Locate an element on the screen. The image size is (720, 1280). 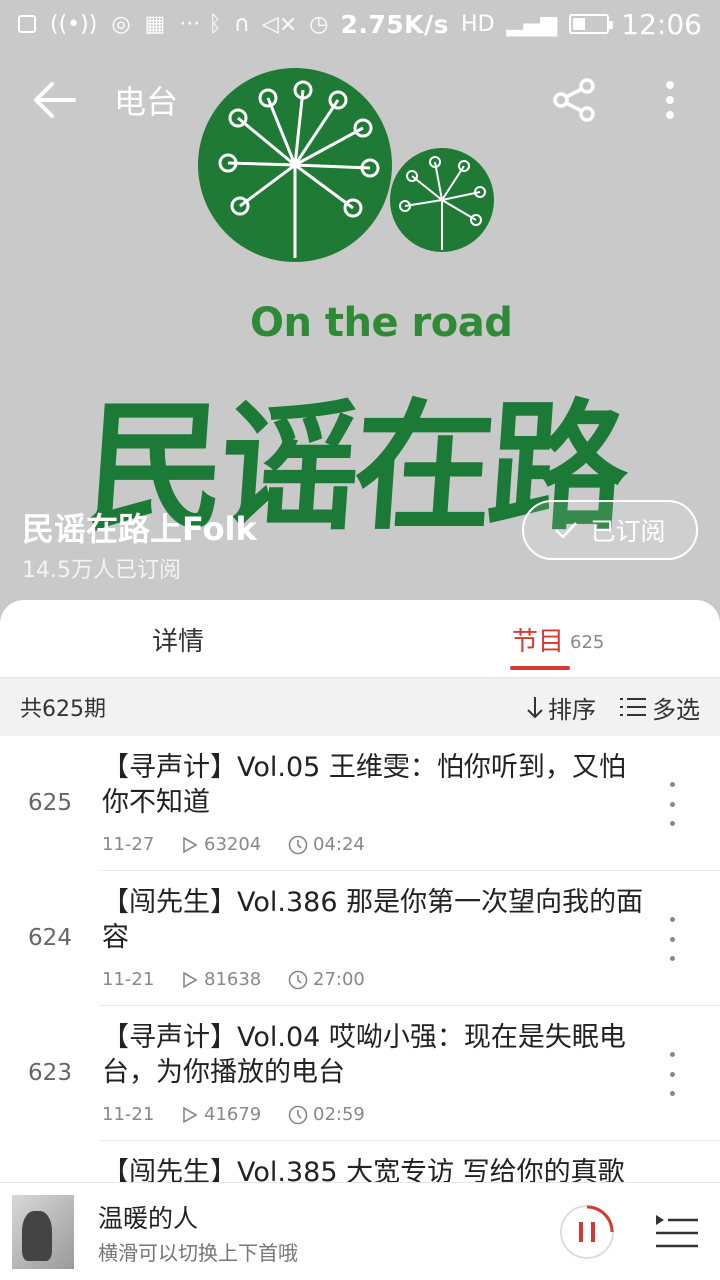
check-icon is located at coordinates (566, 530).